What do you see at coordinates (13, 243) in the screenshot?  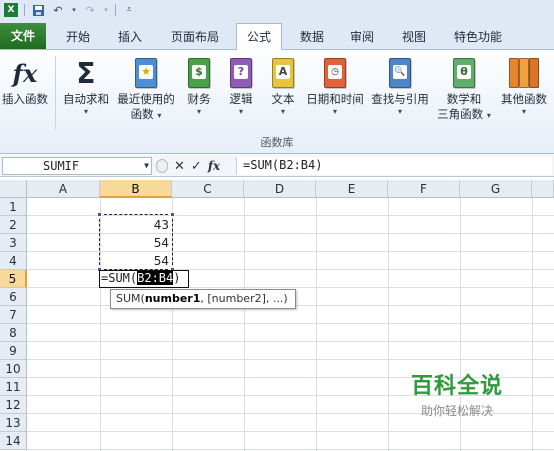 I see `row-header-3: 3` at bounding box center [13, 243].